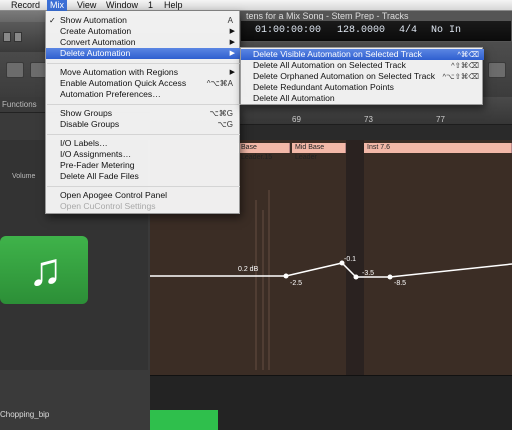 The width and height of the screenshot is (512, 430). I want to click on menu-item-delete-fade-files: Delete All Fade Files, so click(143, 176).